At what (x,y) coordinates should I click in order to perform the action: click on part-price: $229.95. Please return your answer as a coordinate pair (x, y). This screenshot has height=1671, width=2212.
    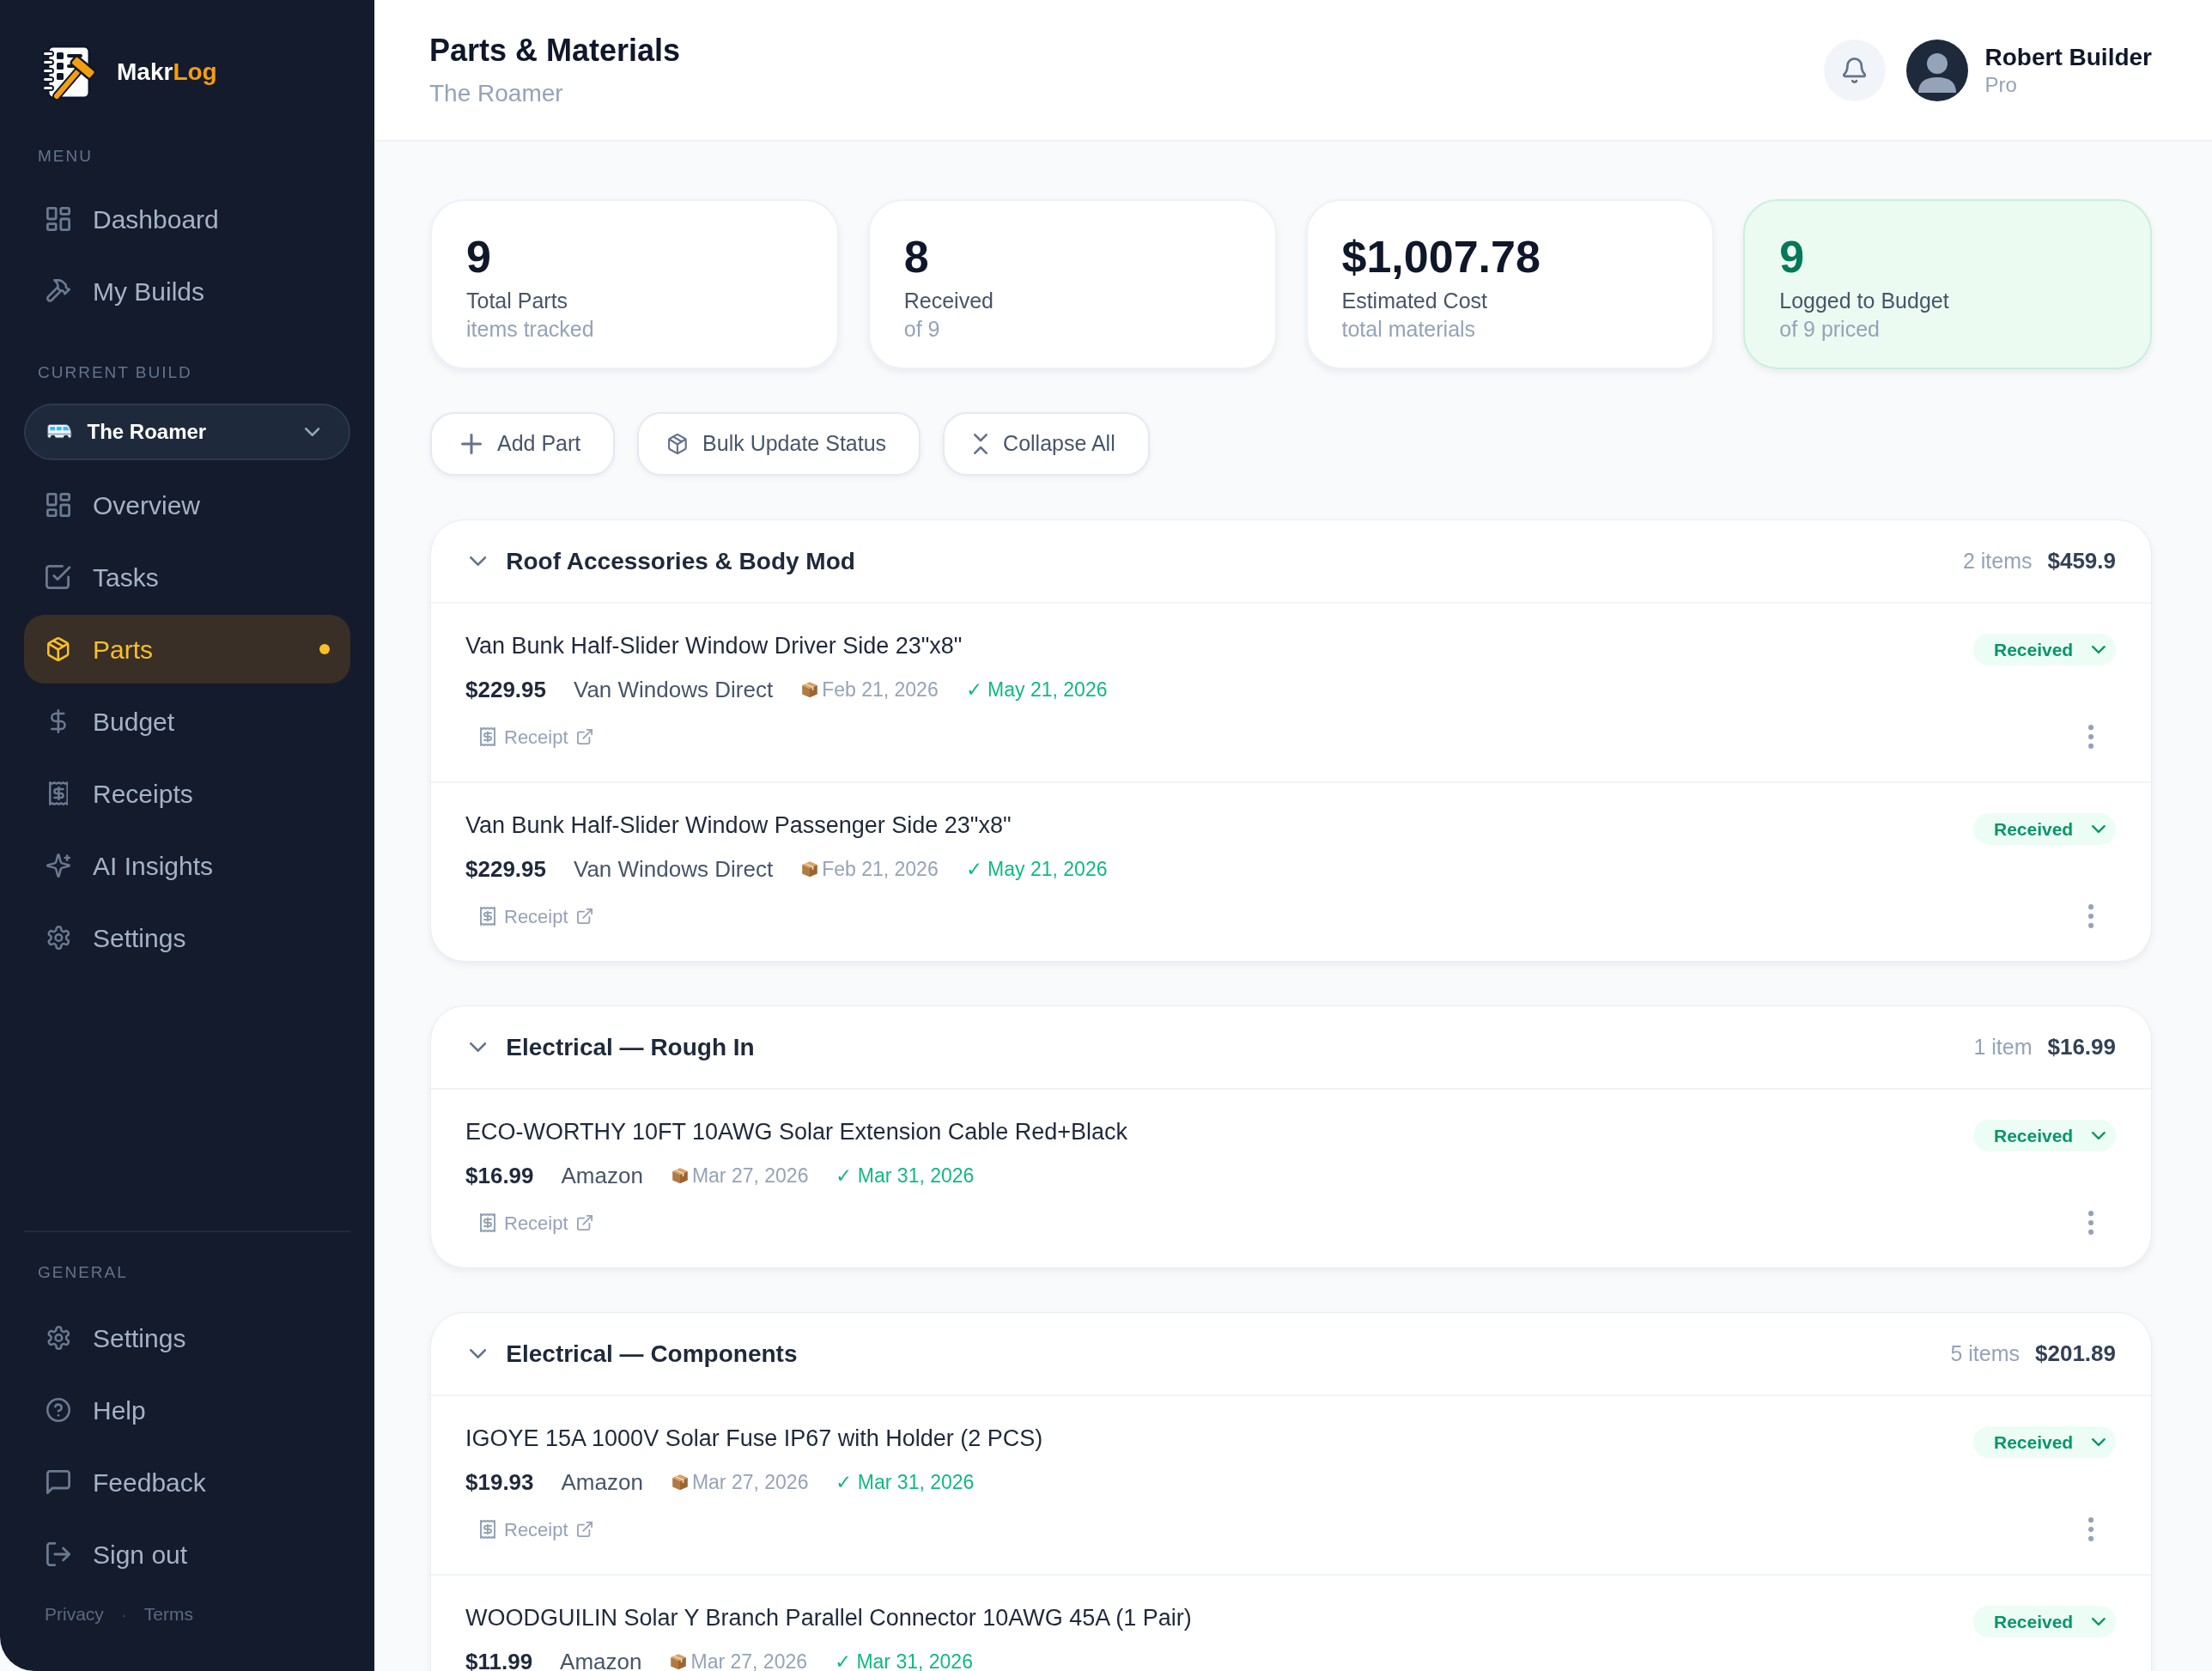
    Looking at the image, I should click on (506, 690).